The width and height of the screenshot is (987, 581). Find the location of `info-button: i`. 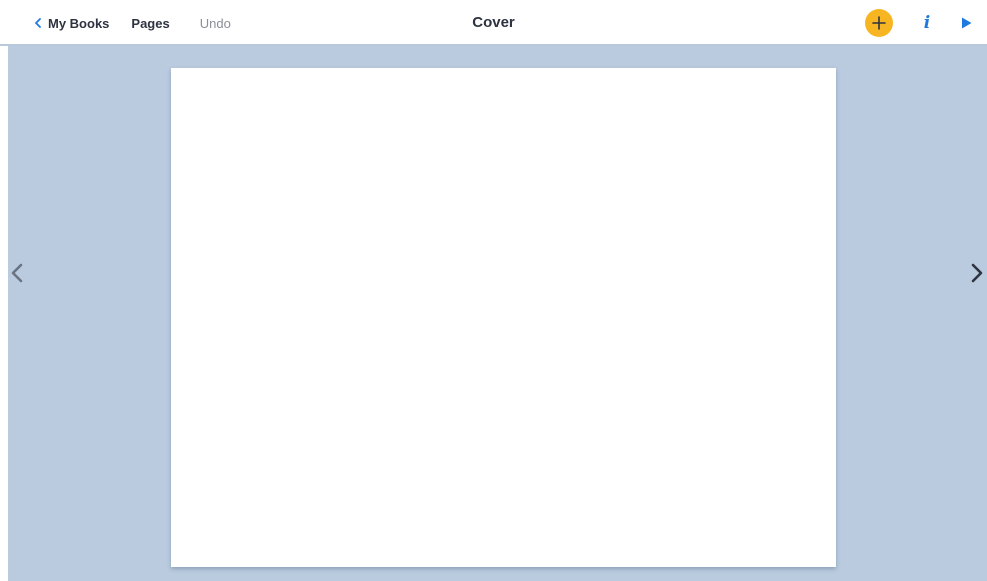

info-button: i is located at coordinates (927, 23).